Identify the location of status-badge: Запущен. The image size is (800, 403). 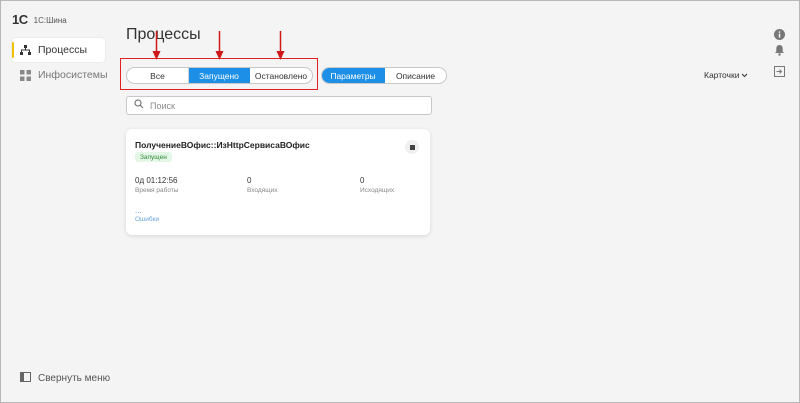
(153, 157).